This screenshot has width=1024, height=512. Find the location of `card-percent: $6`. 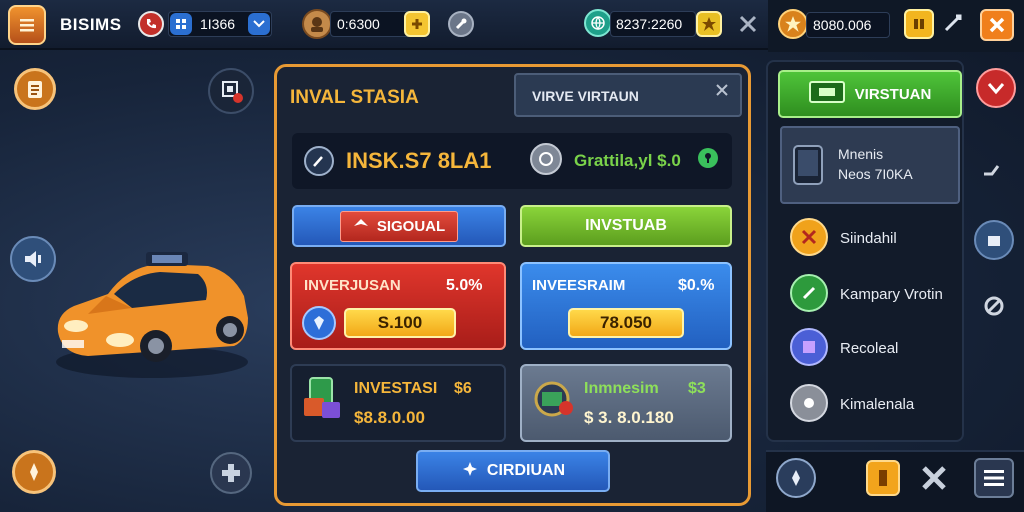

card-percent: $6 is located at coordinates (463, 388).